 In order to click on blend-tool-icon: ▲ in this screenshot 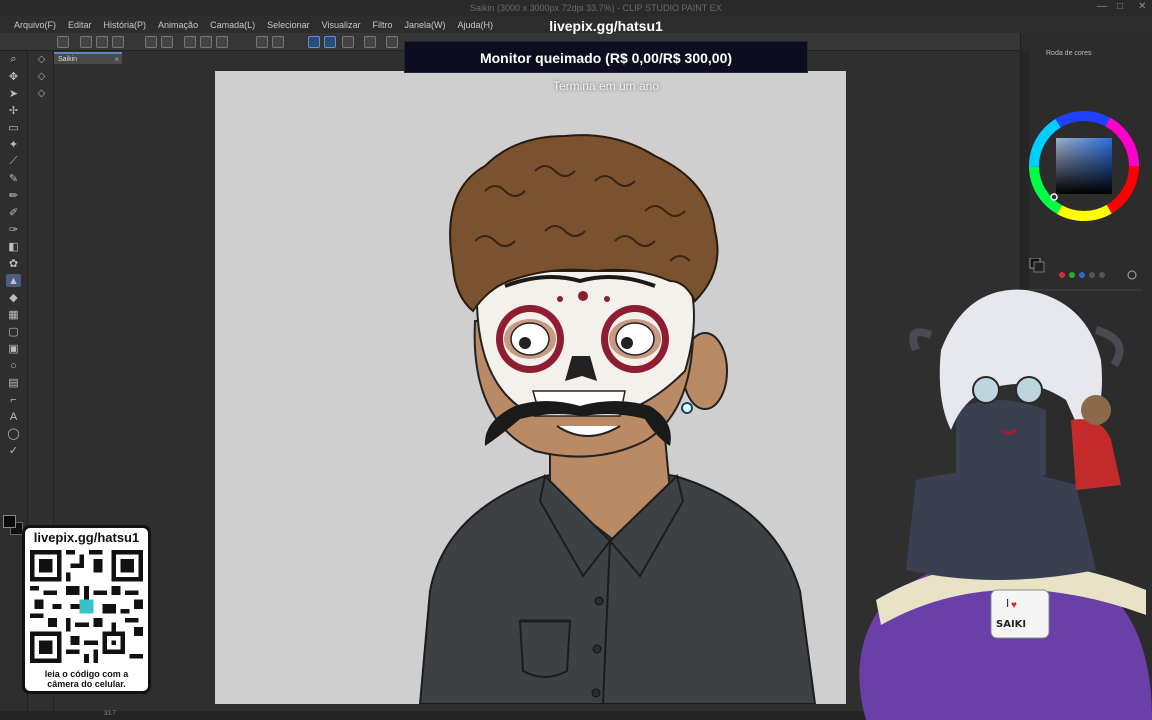, I will do `click(13, 280)`.